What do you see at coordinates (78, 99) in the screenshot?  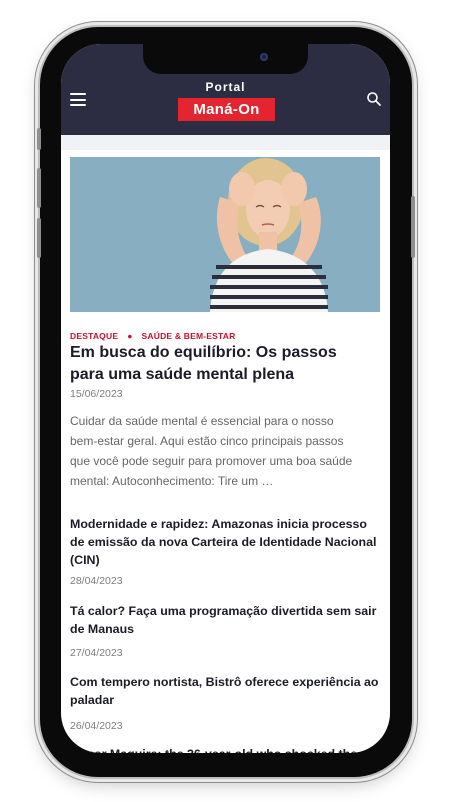 I see `hamburger-menu-icon` at bounding box center [78, 99].